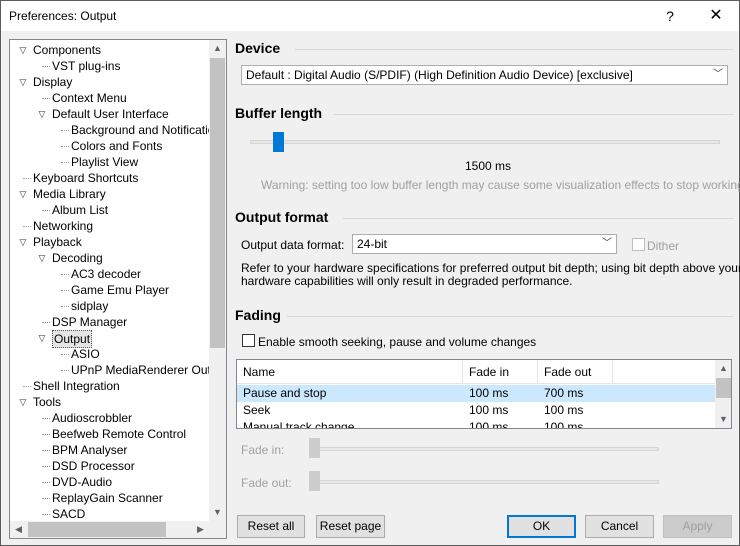 The height and width of the screenshot is (546, 740). Describe the element at coordinates (670, 16) in the screenshot. I see `help-button: ?` at that location.